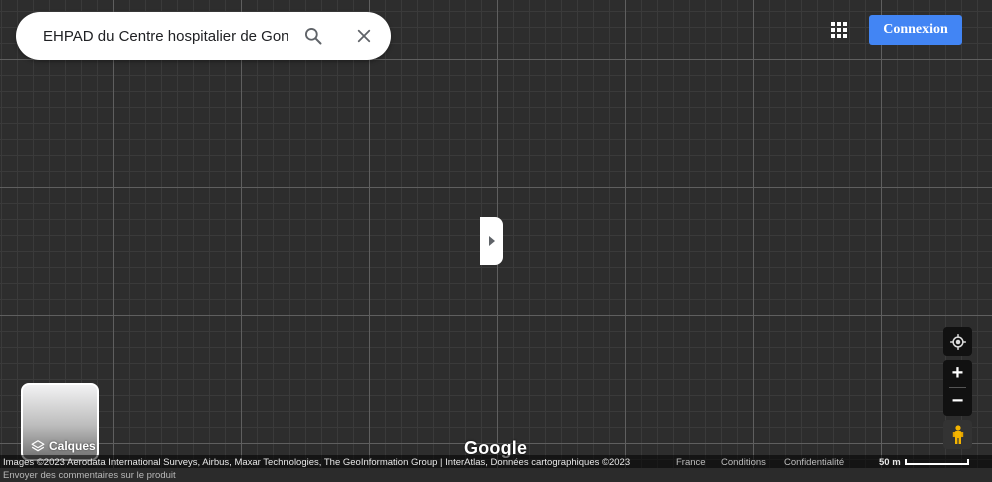 This screenshot has width=992, height=482. I want to click on layers-label-group: Calques, so click(63, 446).